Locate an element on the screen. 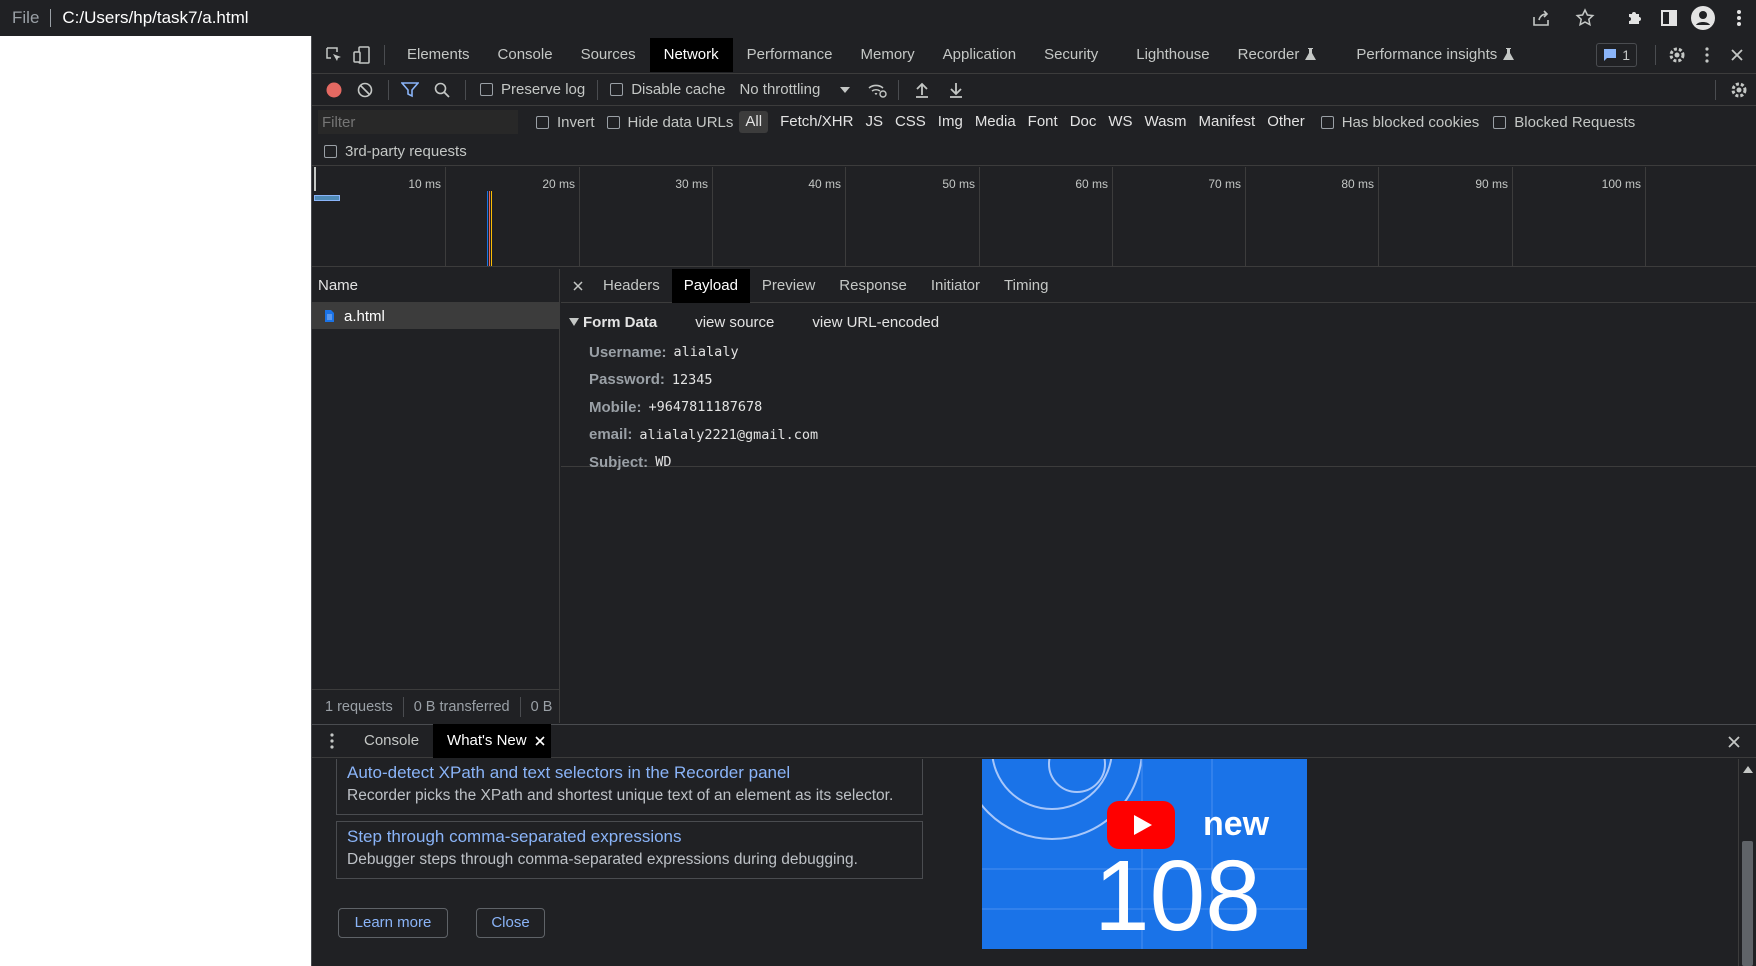 This screenshot has width=1756, height=966. detail-tab-timing: Timing is located at coordinates (1026, 286).